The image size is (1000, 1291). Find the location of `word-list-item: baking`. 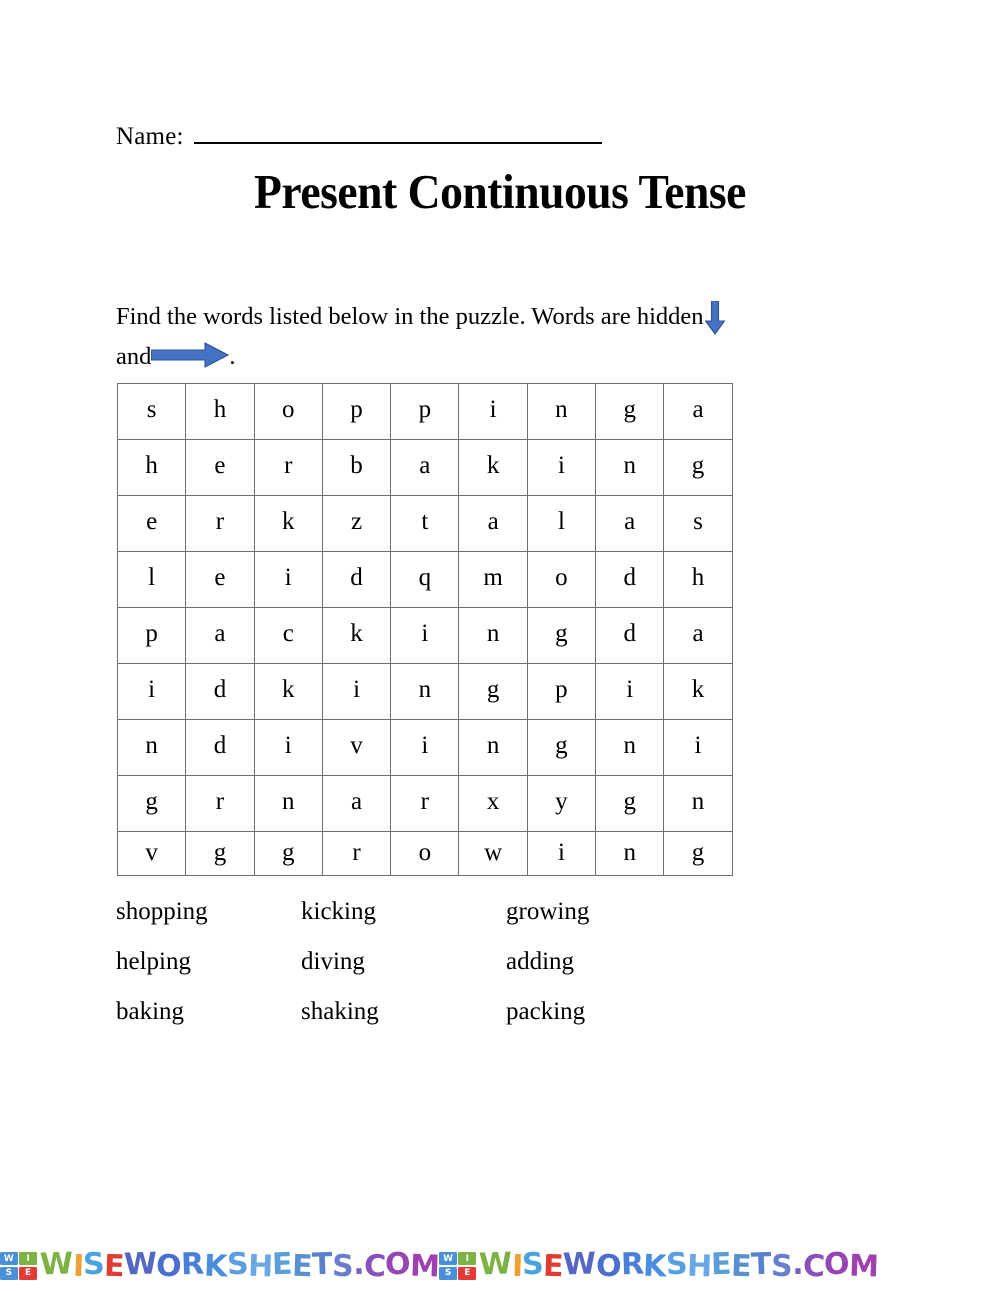

word-list-item: baking is located at coordinates (208, 1012).